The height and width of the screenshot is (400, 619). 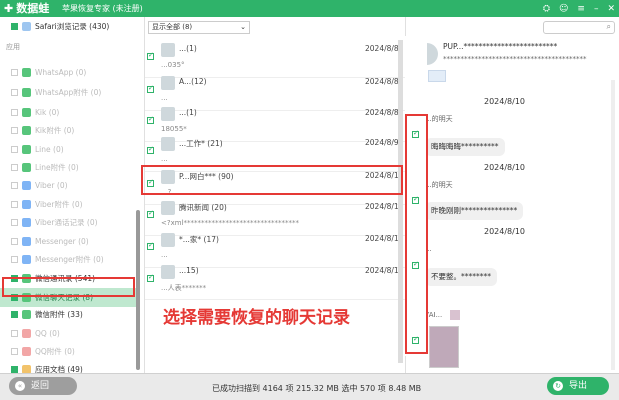 I want to click on sidebar-item: WhatsApp (0), so click(x=70, y=72).